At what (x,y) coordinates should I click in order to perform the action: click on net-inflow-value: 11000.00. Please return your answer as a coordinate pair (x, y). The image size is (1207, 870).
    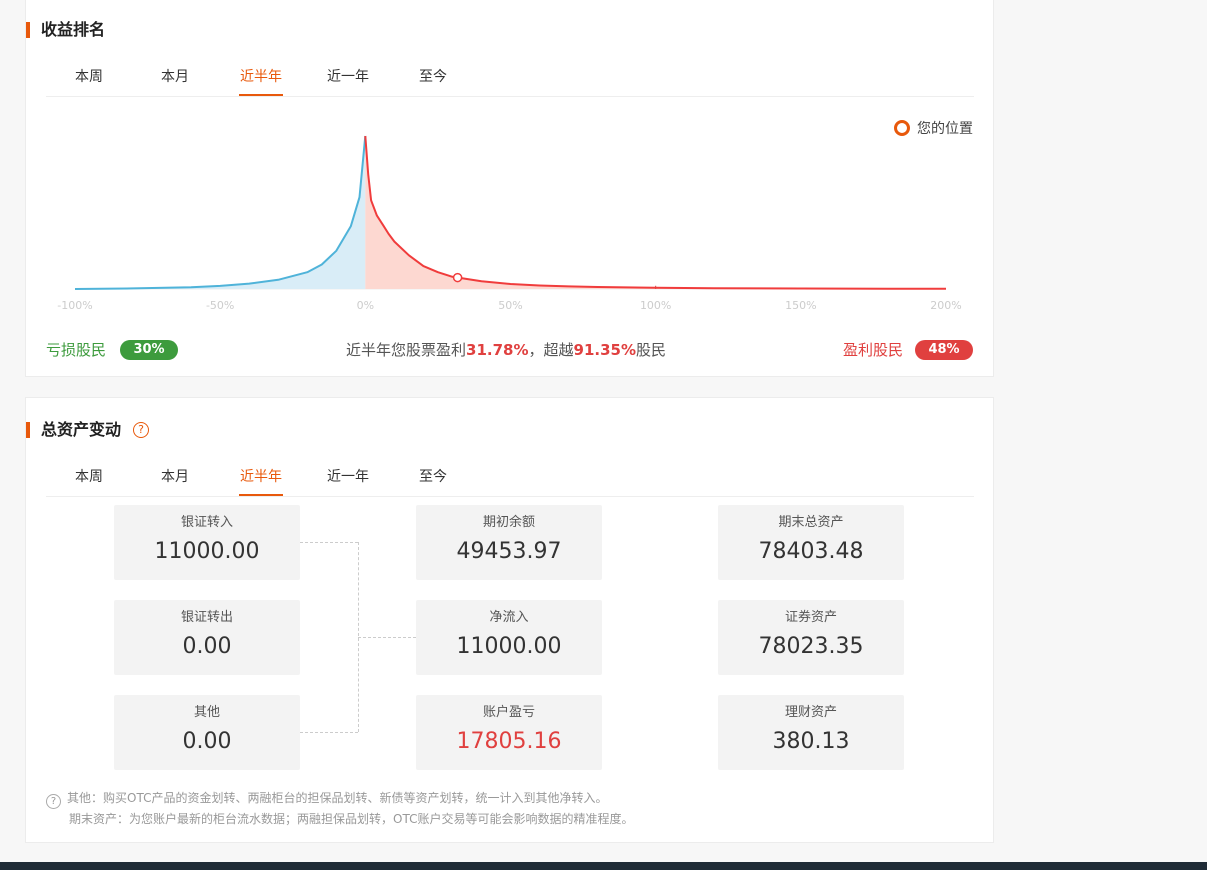
    Looking at the image, I should click on (509, 646).